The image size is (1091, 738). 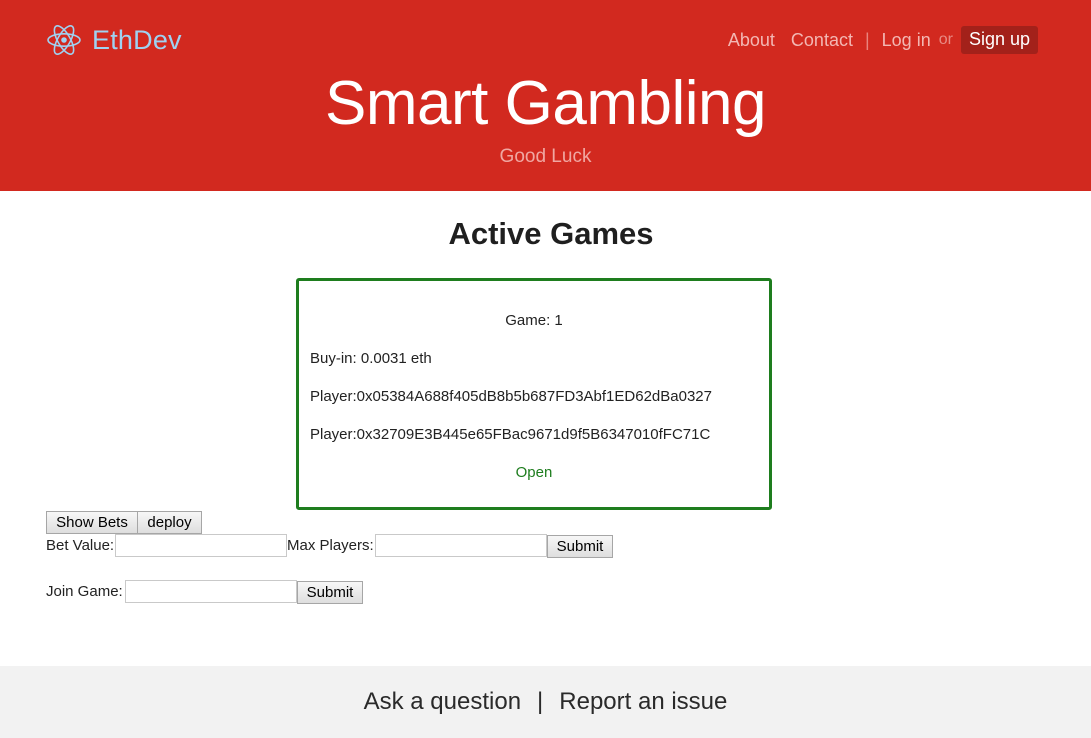 I want to click on deploy-button: deploy, so click(x=169, y=522).